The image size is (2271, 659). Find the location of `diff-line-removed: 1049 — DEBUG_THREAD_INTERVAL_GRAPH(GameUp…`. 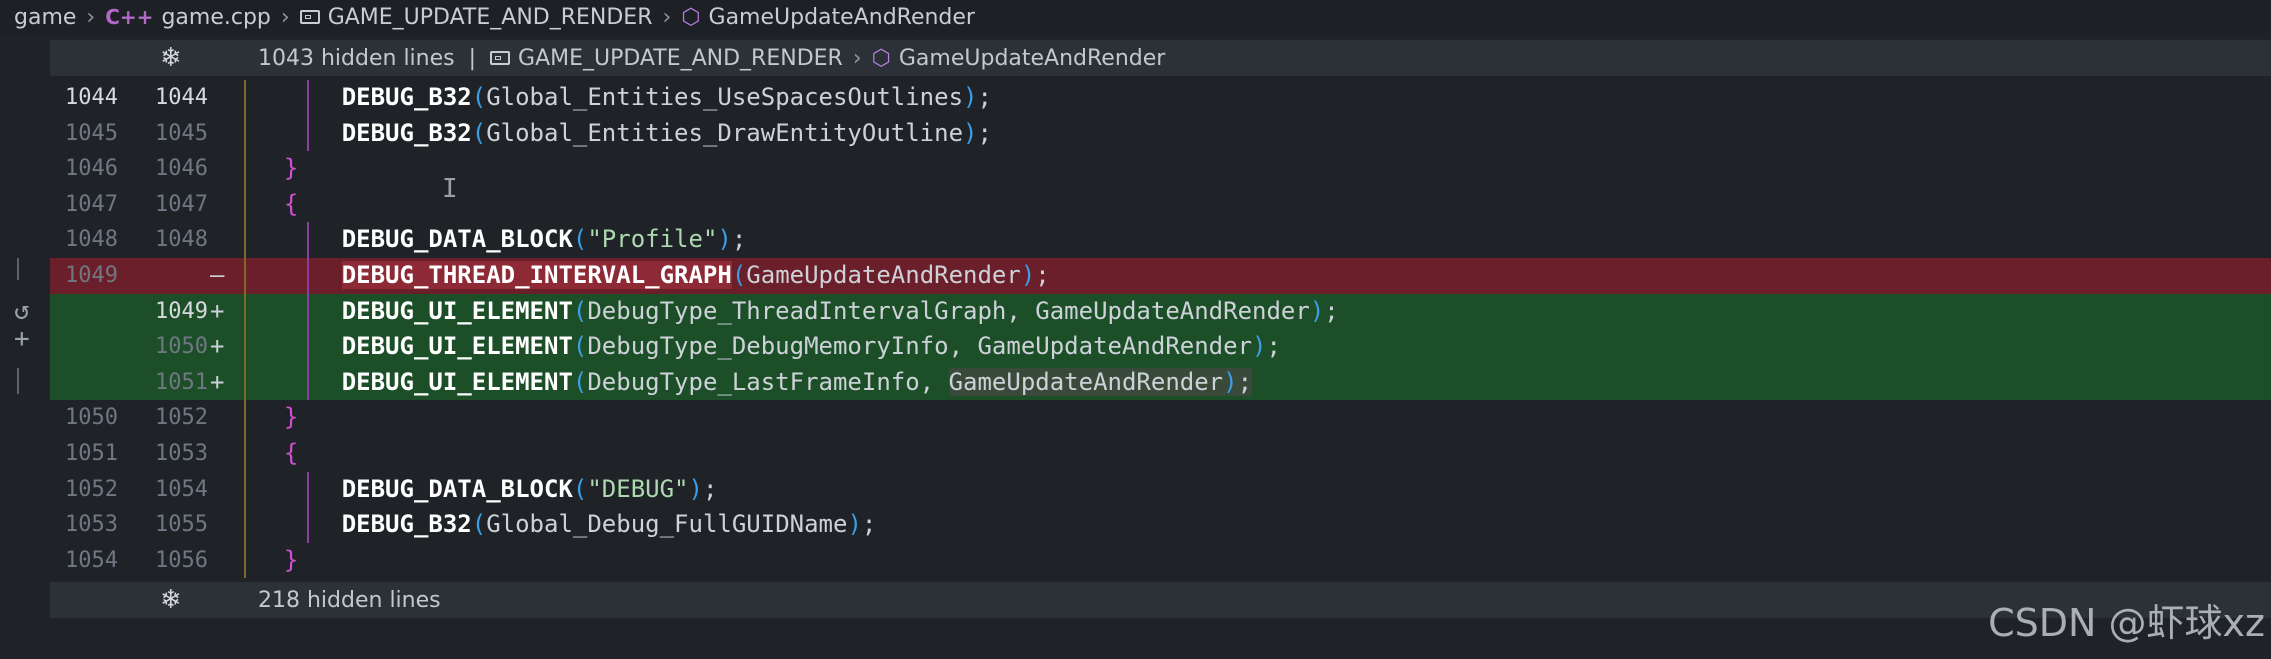

diff-line-removed: 1049 — DEBUG_THREAD_INTERVAL_GRAPH(GameUp… is located at coordinates (1160, 275).